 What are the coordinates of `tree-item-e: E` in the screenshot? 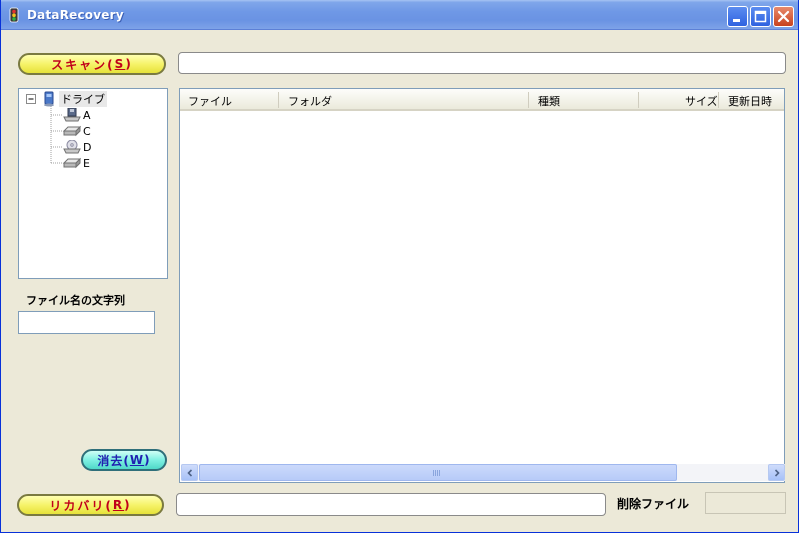 It's located at (76, 163).